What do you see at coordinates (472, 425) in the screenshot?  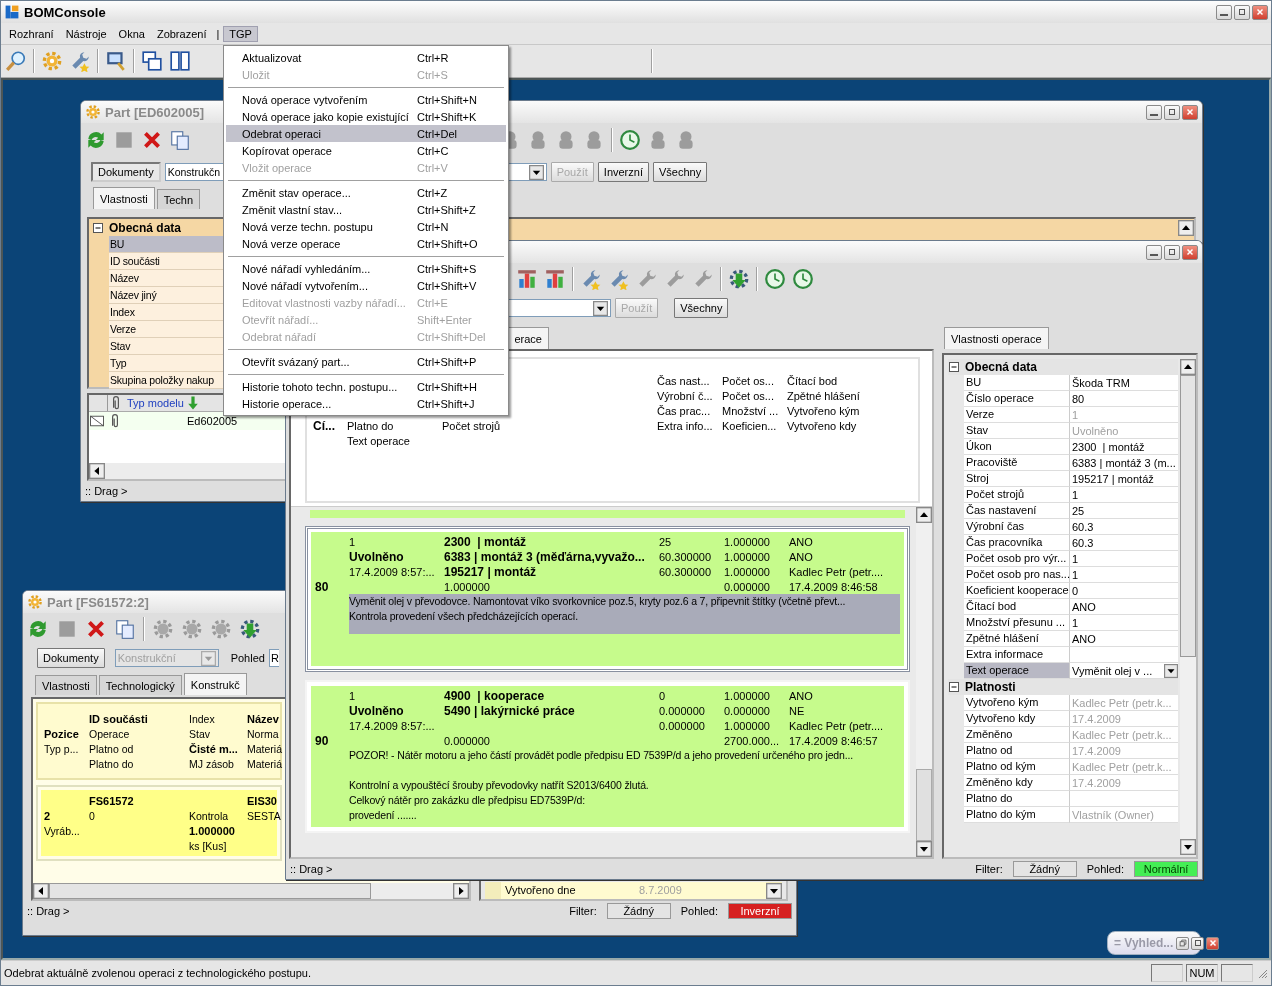 I see `field-text: Počet strojů` at bounding box center [472, 425].